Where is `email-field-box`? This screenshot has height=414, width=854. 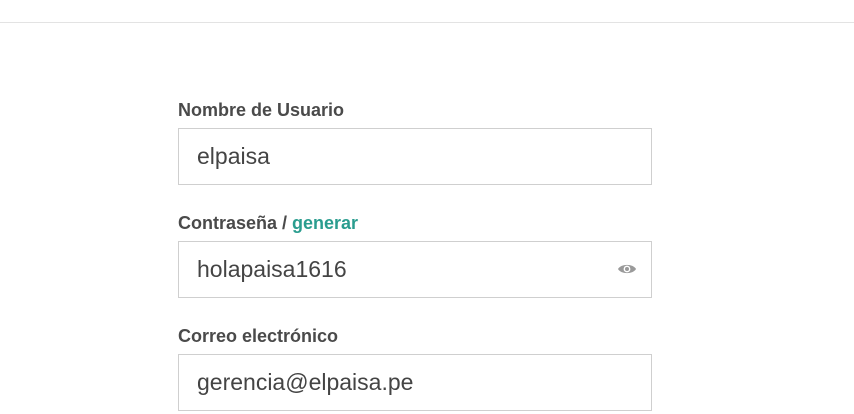
email-field-box is located at coordinates (415, 382).